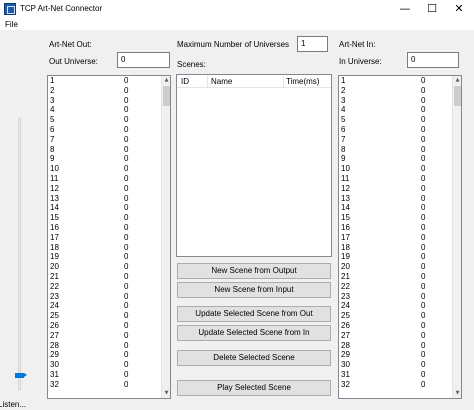  What do you see at coordinates (254, 314) in the screenshot?
I see `update-scene-from-out-button: Update Selected Scene from Out` at bounding box center [254, 314].